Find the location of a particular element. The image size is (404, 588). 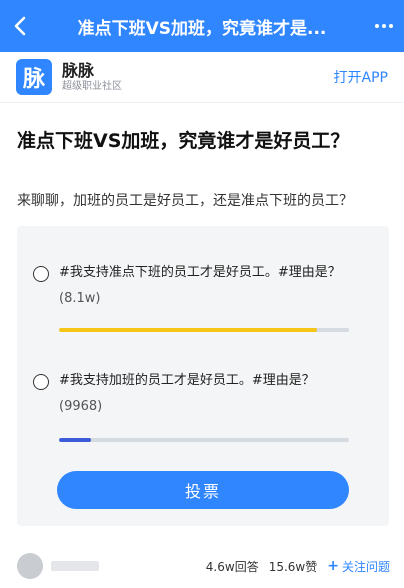

follow-label: 关注问题 is located at coordinates (365, 566).